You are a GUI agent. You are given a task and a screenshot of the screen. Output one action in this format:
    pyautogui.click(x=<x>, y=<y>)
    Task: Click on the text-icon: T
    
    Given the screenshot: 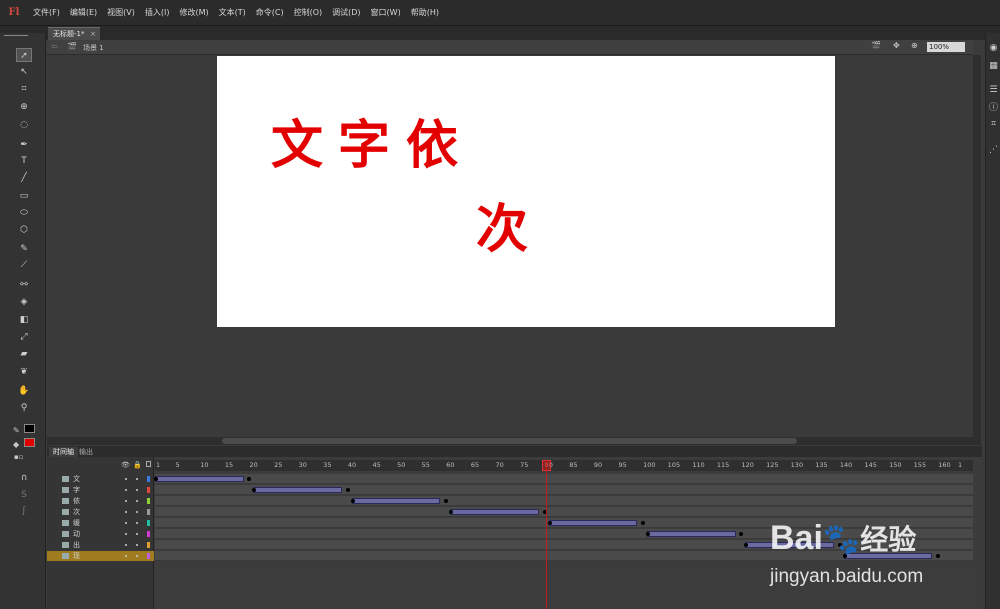 What is the action you would take?
    pyautogui.click(x=24, y=161)
    